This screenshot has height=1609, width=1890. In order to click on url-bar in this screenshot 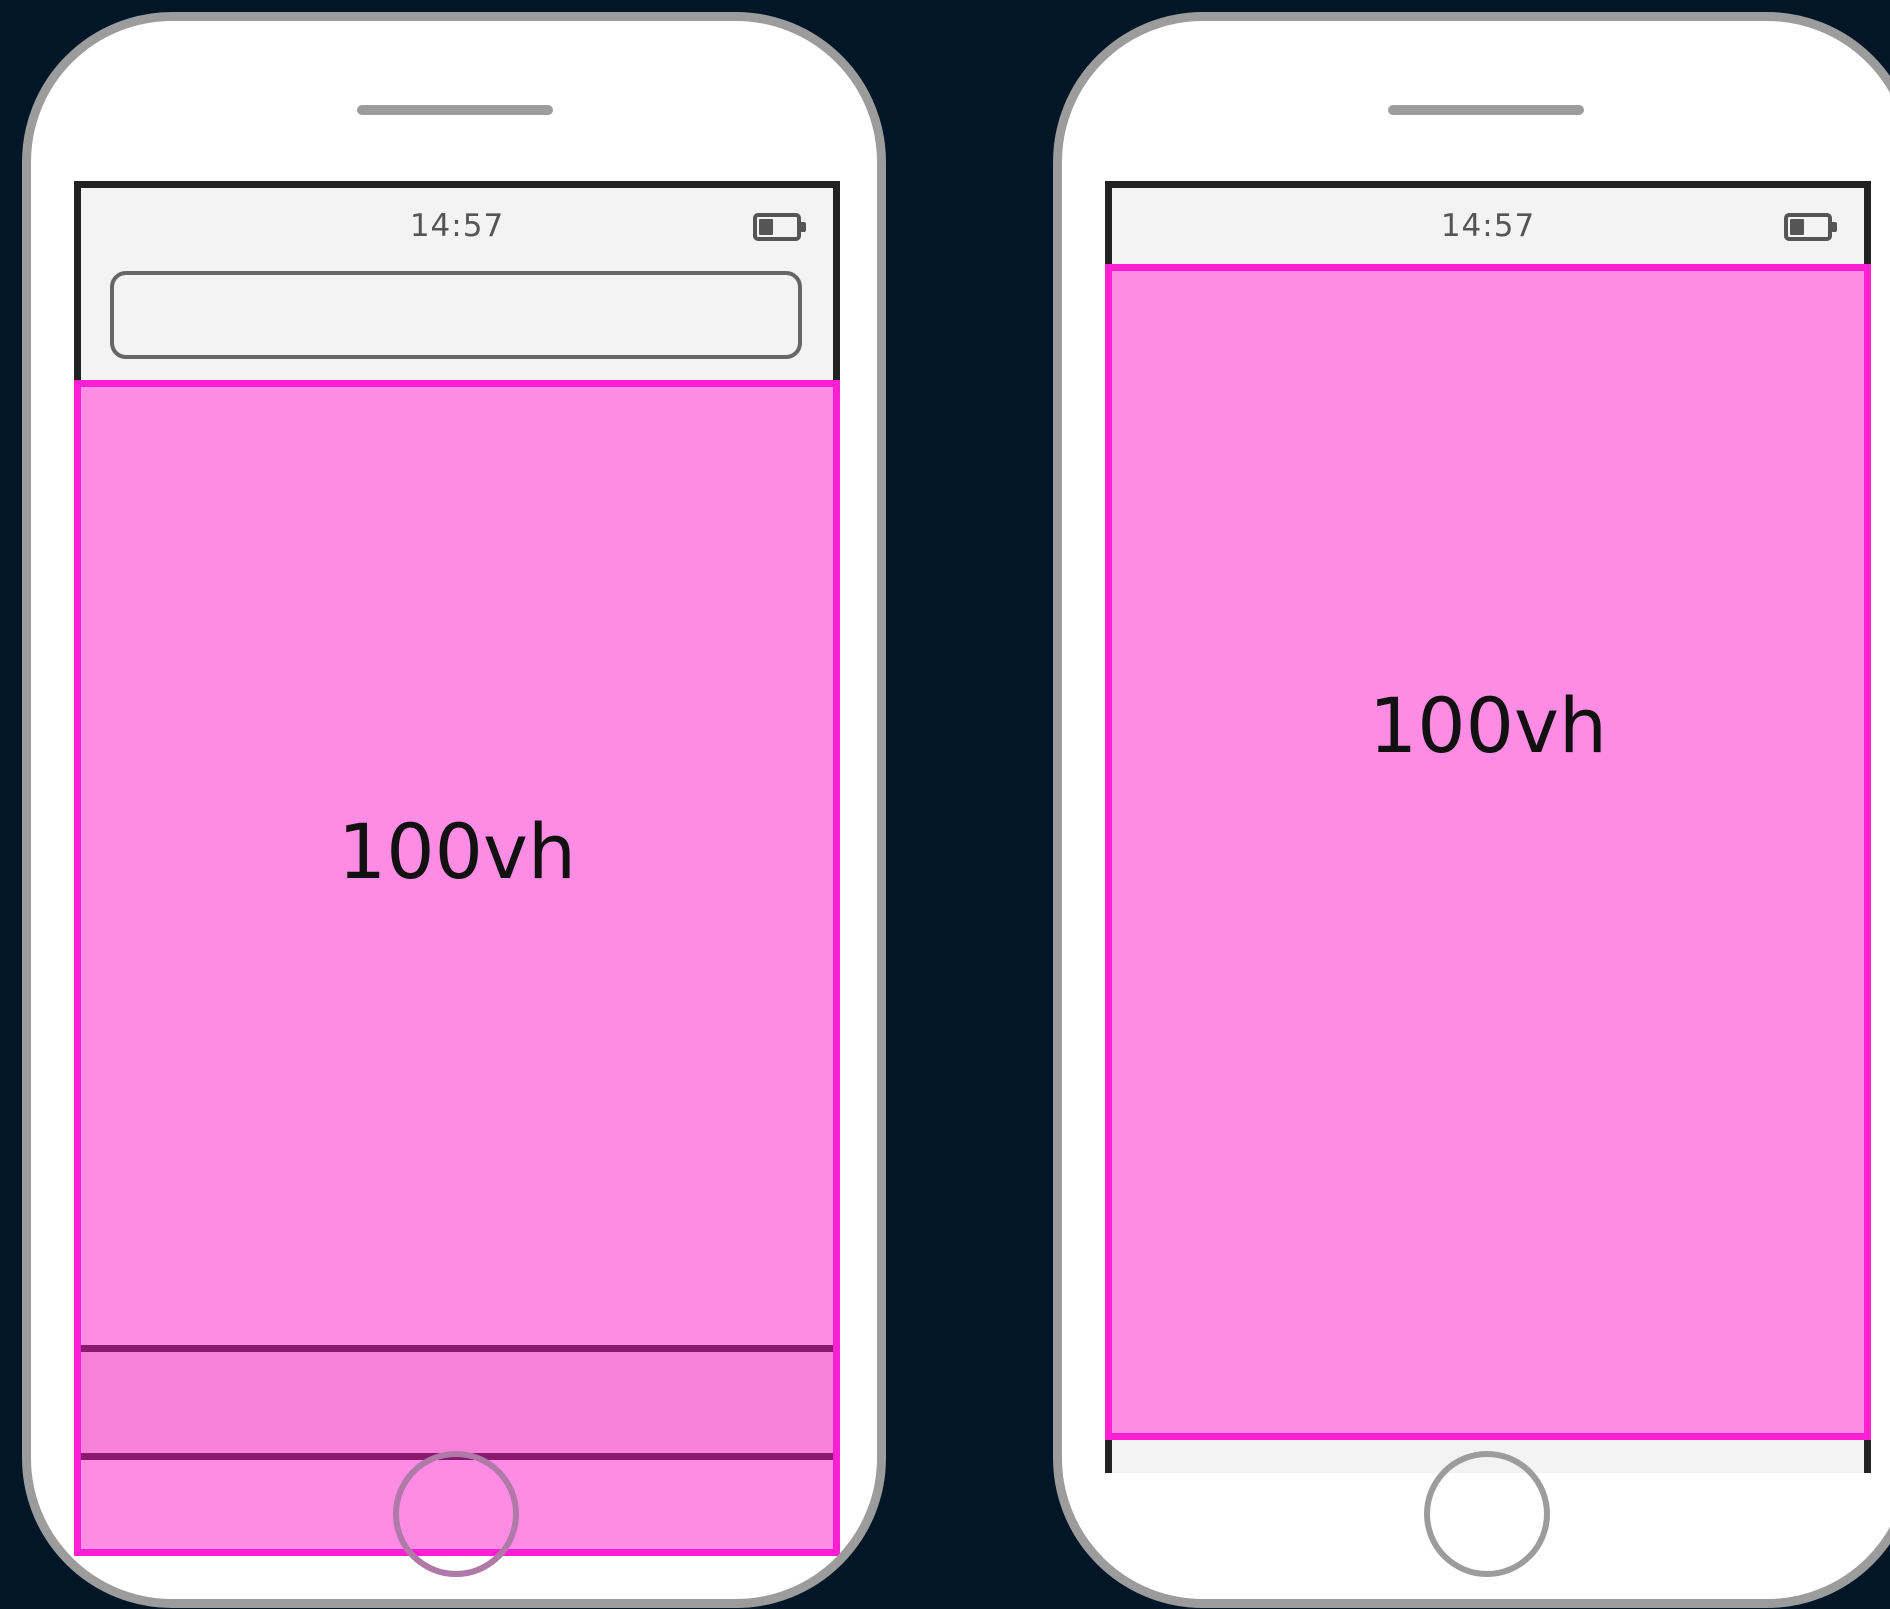, I will do `click(456, 315)`.